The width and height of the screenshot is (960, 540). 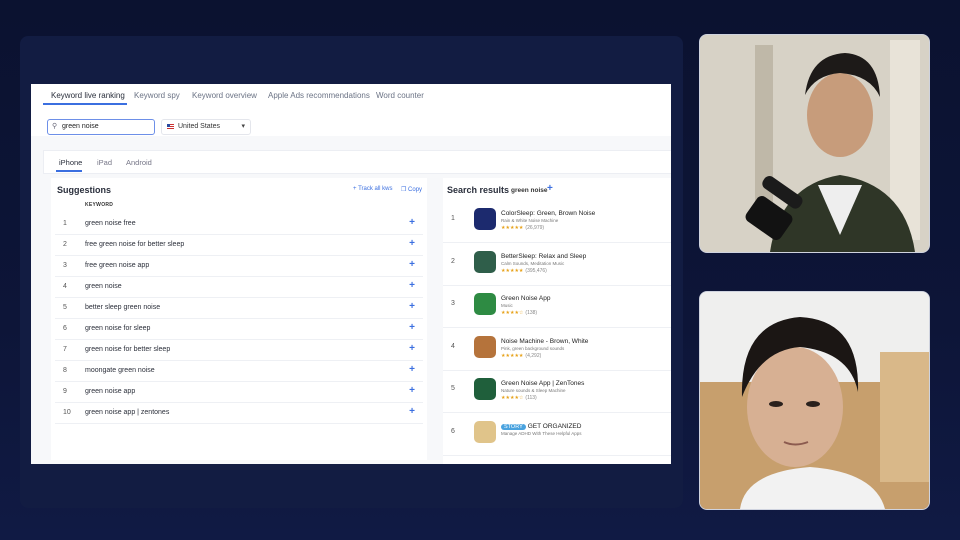 What do you see at coordinates (529, 190) in the screenshot?
I see `search-results-term: green noise` at bounding box center [529, 190].